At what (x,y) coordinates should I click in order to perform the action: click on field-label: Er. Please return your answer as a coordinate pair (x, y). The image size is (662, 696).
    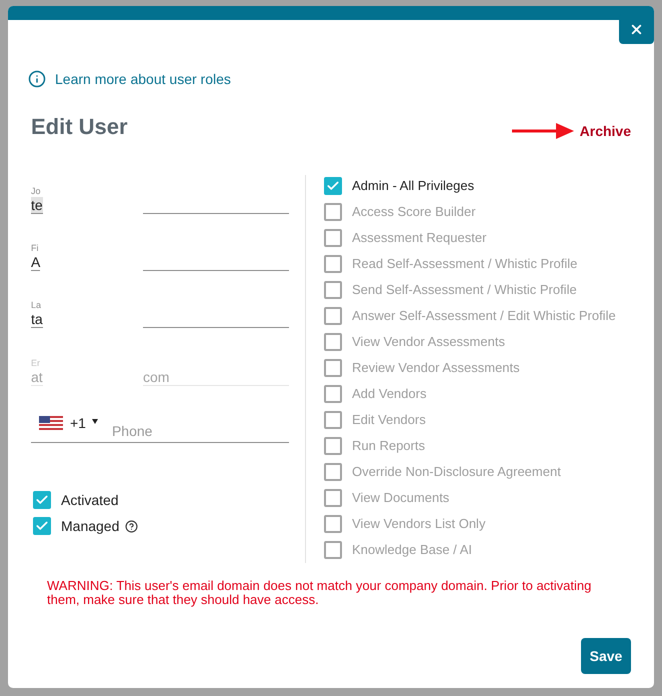
    Looking at the image, I should click on (35, 363).